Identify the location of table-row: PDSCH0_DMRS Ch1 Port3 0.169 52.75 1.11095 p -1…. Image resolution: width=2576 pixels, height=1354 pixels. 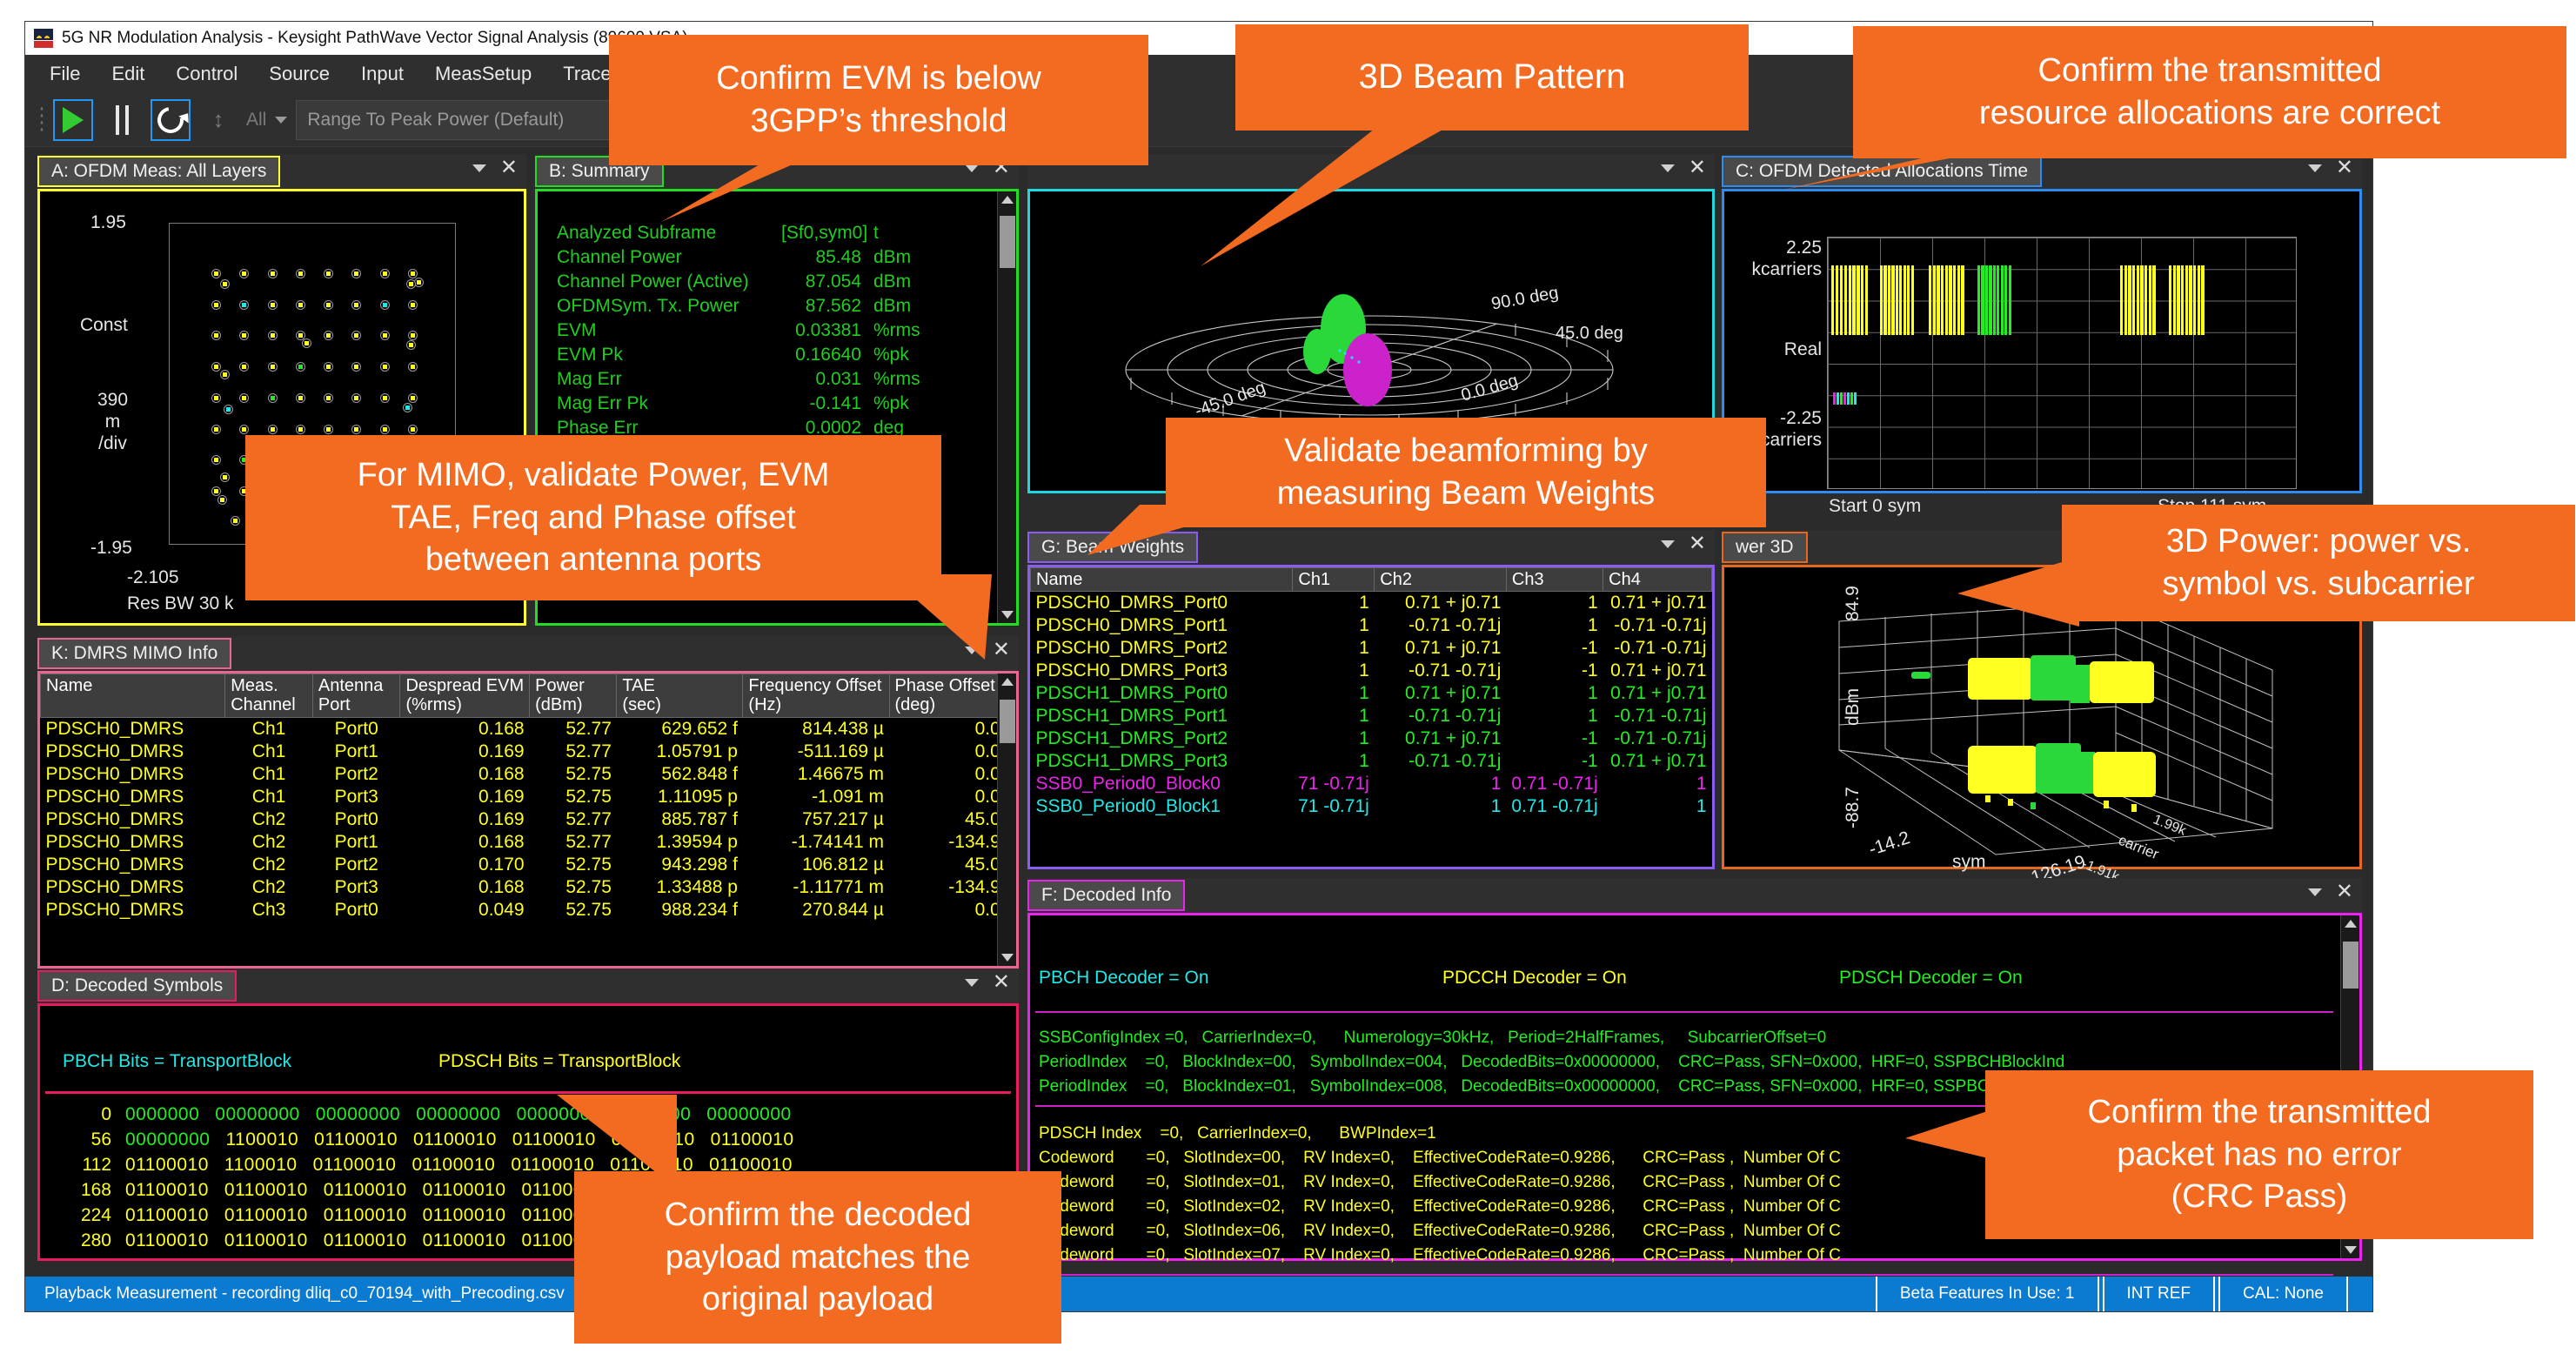
(528, 797).